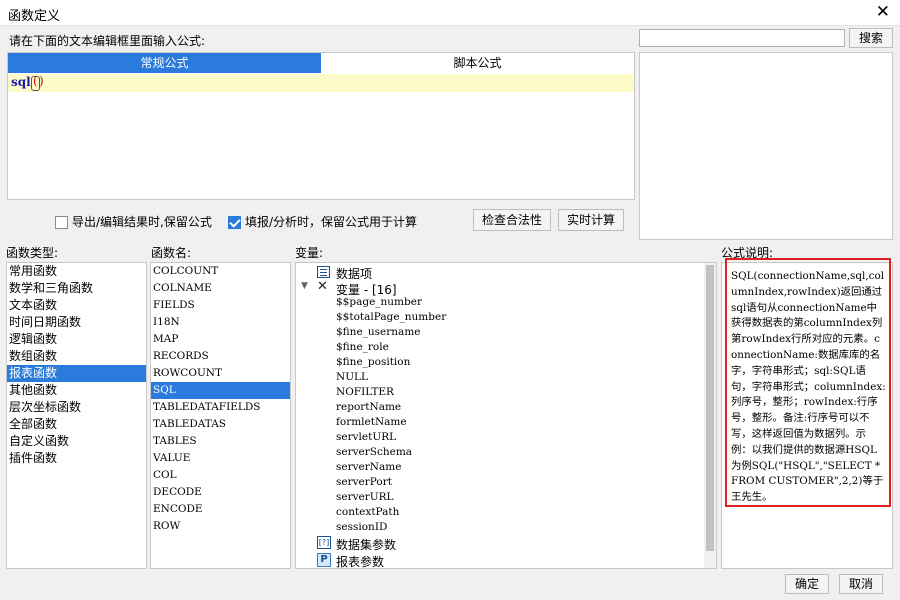 This screenshot has width=900, height=600. Describe the element at coordinates (512, 220) in the screenshot. I see `check-validity-button: 检查合法性` at that location.